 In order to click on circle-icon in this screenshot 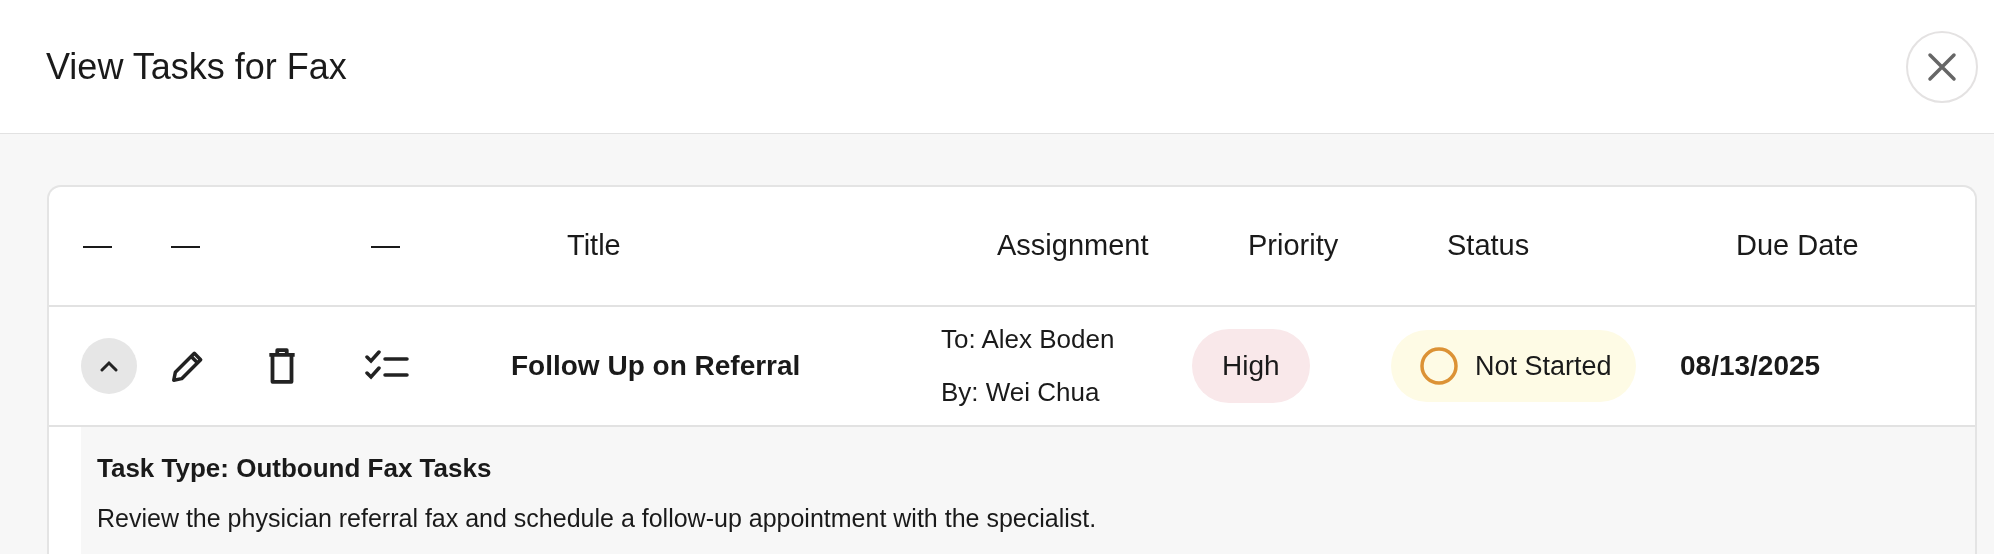, I will do `click(1439, 366)`.